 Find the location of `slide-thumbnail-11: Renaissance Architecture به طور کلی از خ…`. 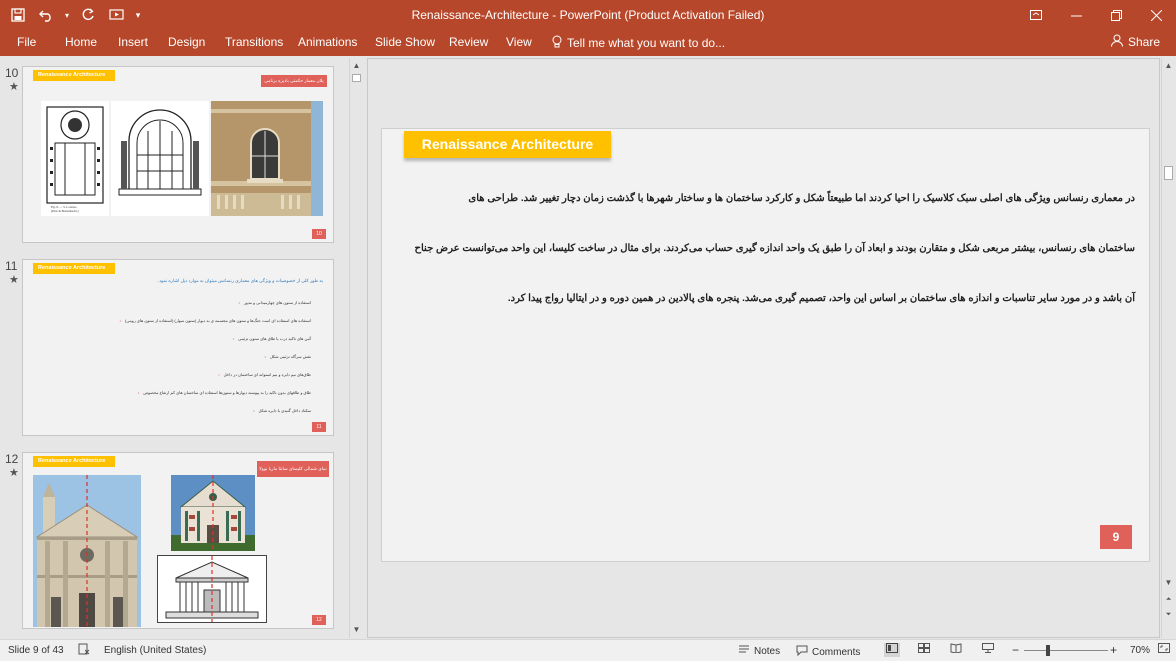

slide-thumbnail-11: Renaissance Architecture به طور کلی از خ… is located at coordinates (178, 347).